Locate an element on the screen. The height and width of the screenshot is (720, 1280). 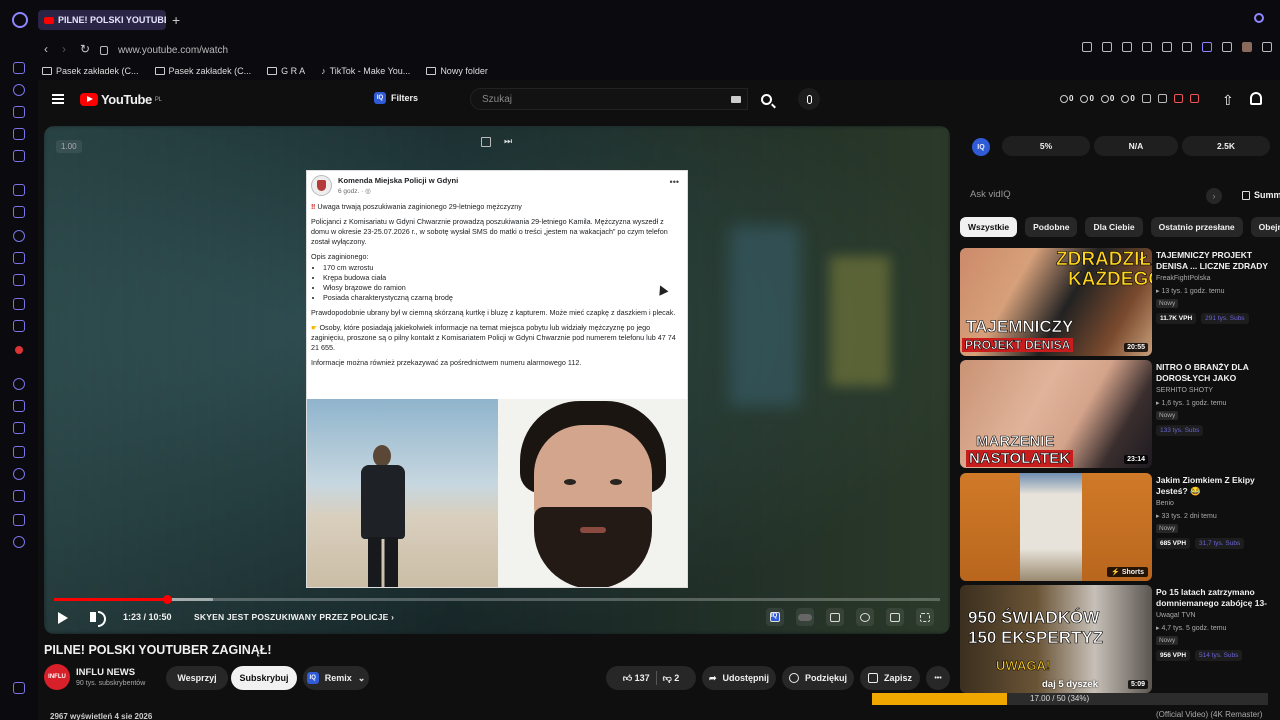
thanks-button: Podziękuj is located at coordinates (818, 678).